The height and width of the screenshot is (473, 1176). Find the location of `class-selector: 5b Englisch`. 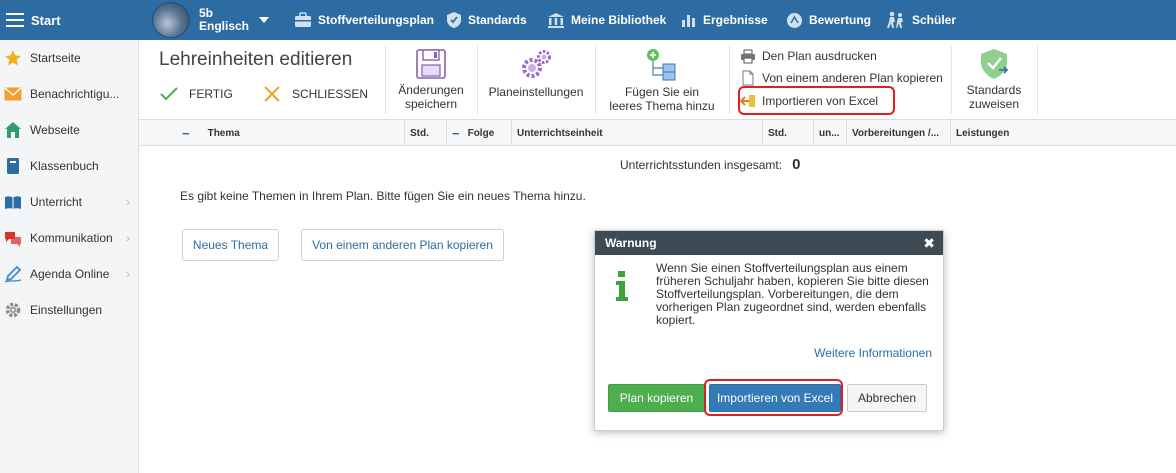

class-selector: 5b Englisch is located at coordinates (211, 20).